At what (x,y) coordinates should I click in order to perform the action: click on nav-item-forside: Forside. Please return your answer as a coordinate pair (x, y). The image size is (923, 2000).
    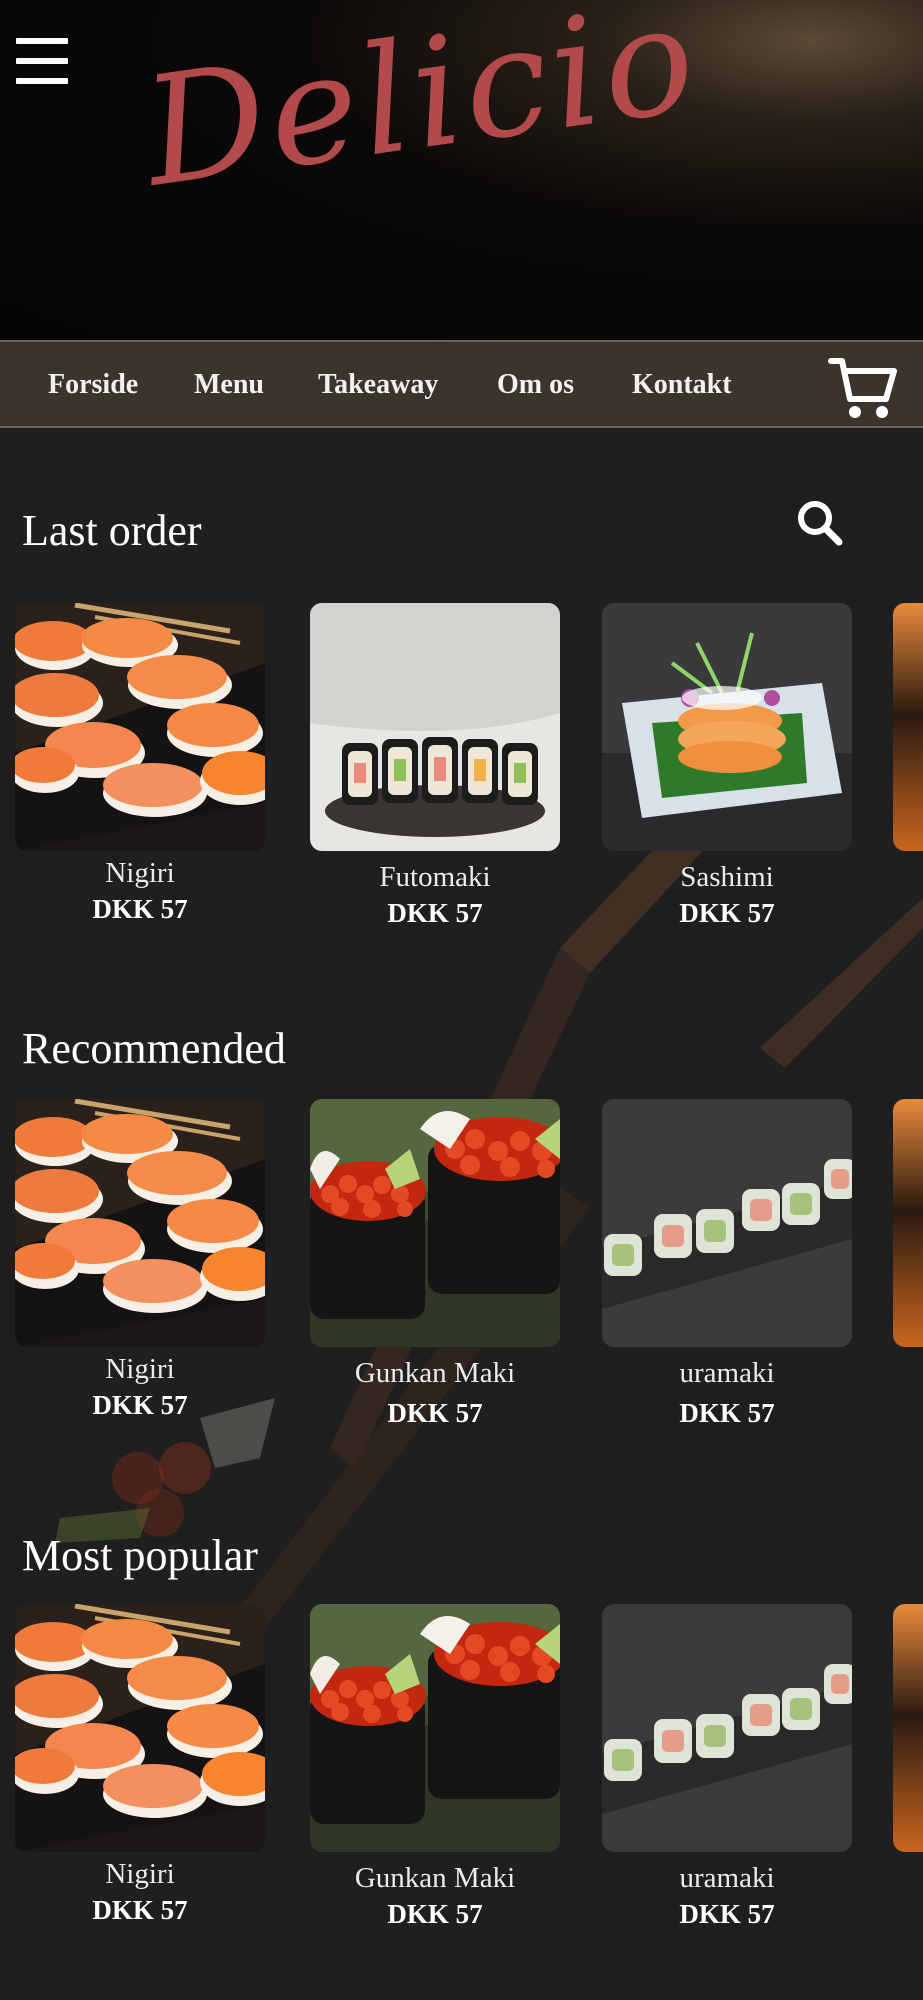
    Looking at the image, I should click on (93, 385).